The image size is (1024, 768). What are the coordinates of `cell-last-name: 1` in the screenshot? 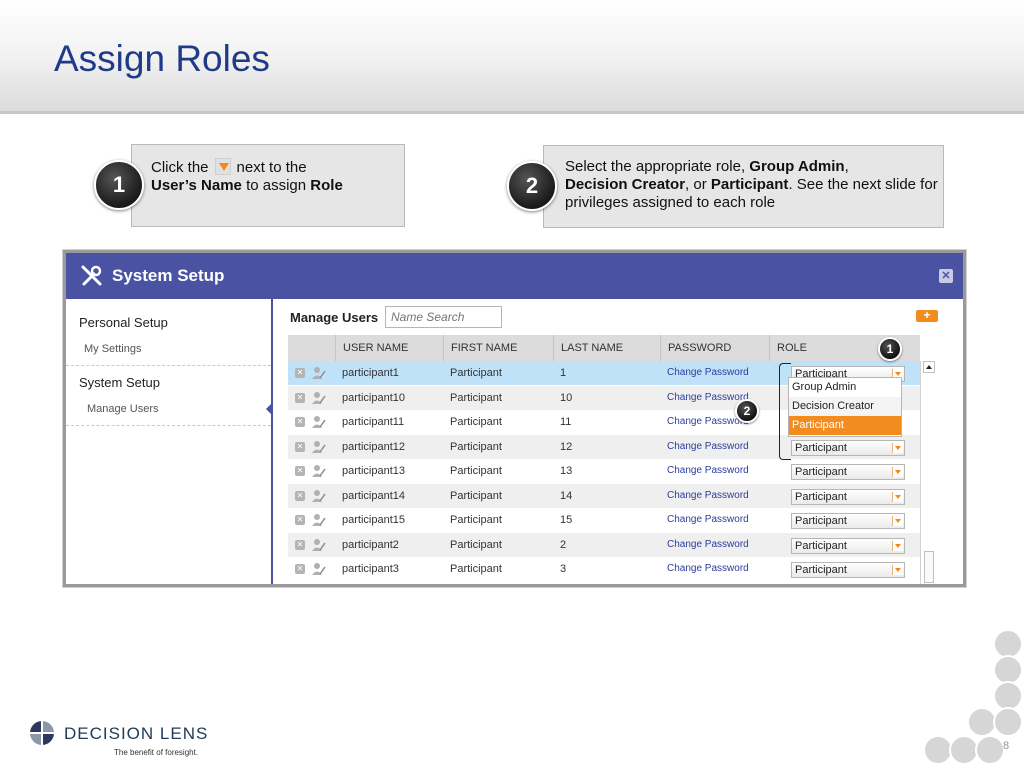 It's located at (563, 373).